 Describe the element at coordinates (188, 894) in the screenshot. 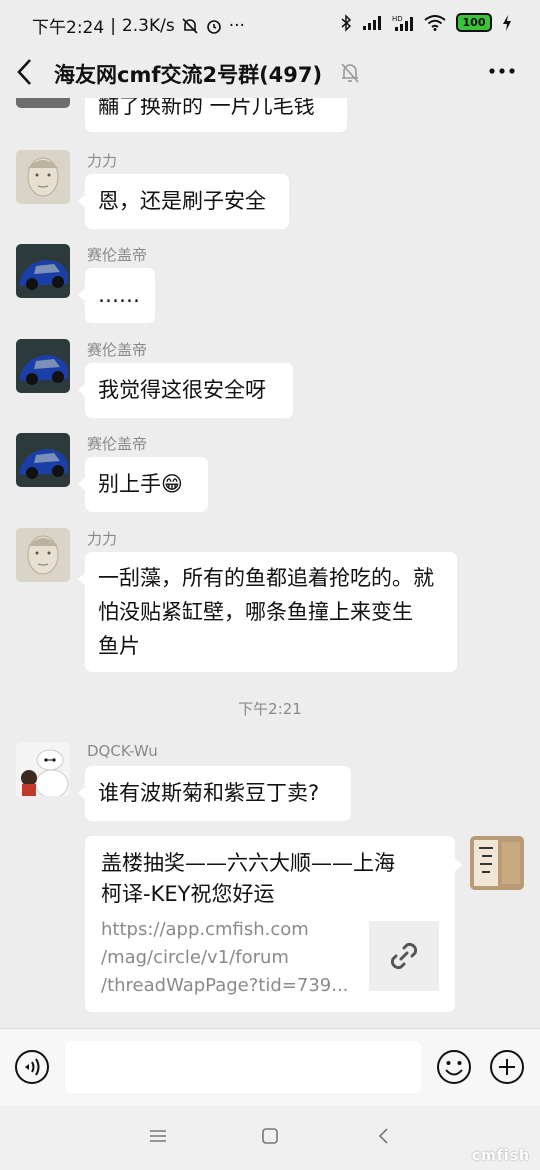

I see `link-card-title-line: 柯译-KEY祝您好运` at that location.